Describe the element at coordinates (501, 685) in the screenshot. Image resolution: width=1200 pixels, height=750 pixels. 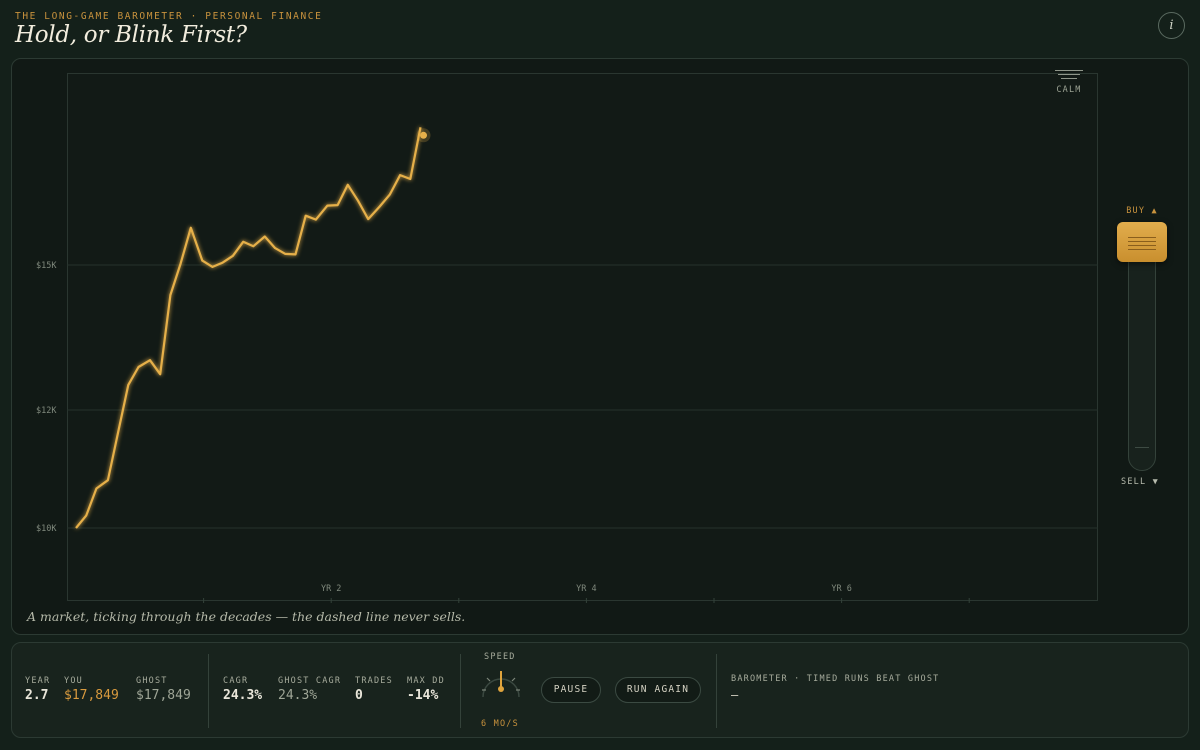
I see `speed-dial-icon` at that location.